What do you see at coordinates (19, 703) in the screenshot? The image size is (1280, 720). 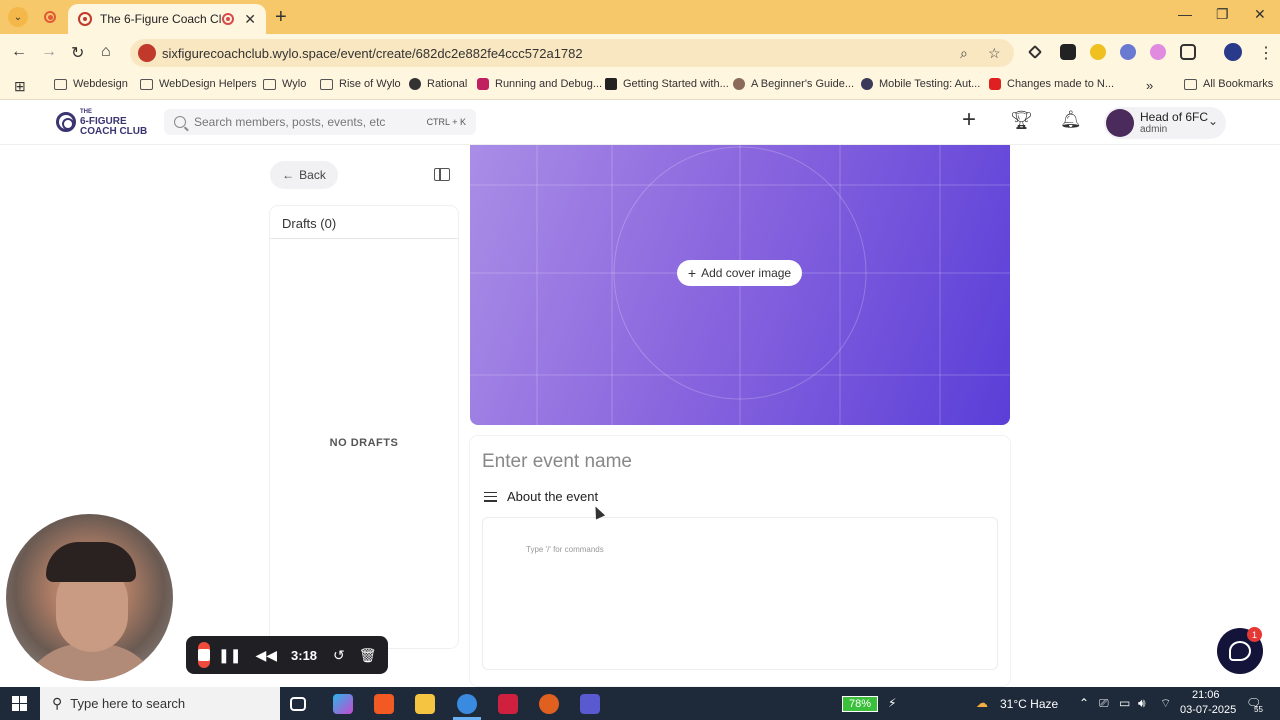 I see `windows-start-icon` at bounding box center [19, 703].